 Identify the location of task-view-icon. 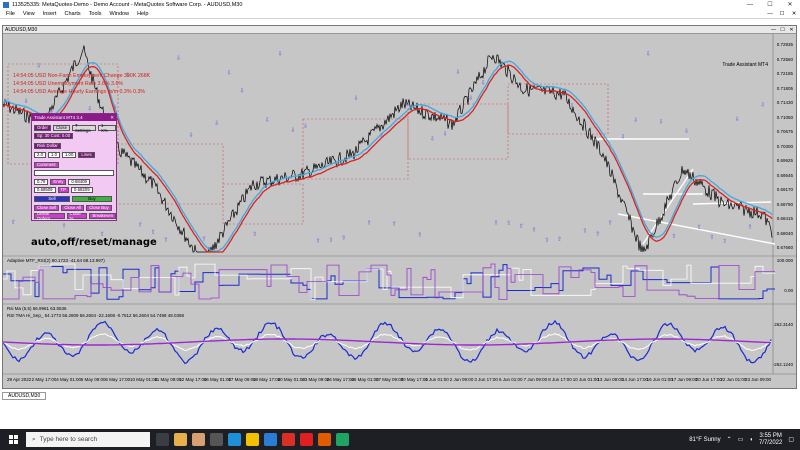
(162, 439).